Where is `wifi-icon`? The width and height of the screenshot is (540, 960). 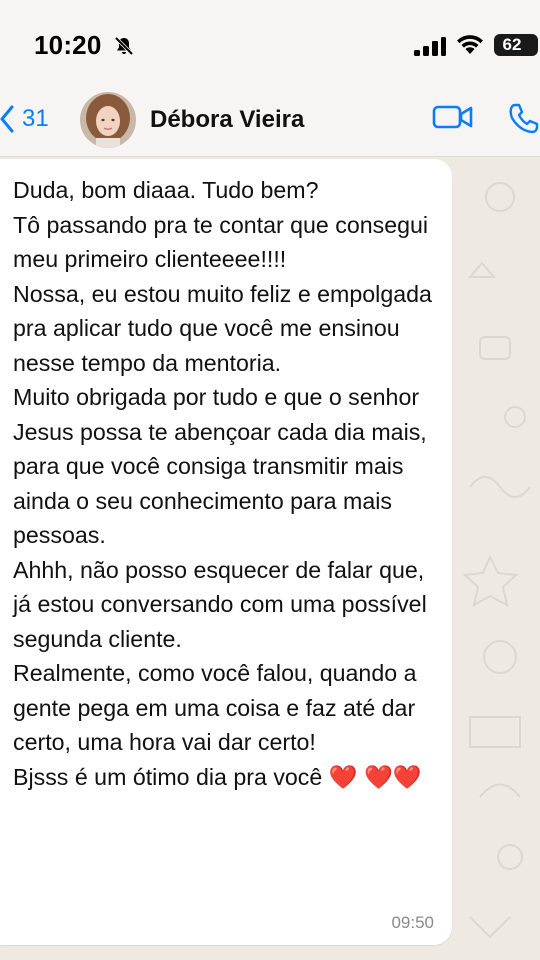 wifi-icon is located at coordinates (470, 44).